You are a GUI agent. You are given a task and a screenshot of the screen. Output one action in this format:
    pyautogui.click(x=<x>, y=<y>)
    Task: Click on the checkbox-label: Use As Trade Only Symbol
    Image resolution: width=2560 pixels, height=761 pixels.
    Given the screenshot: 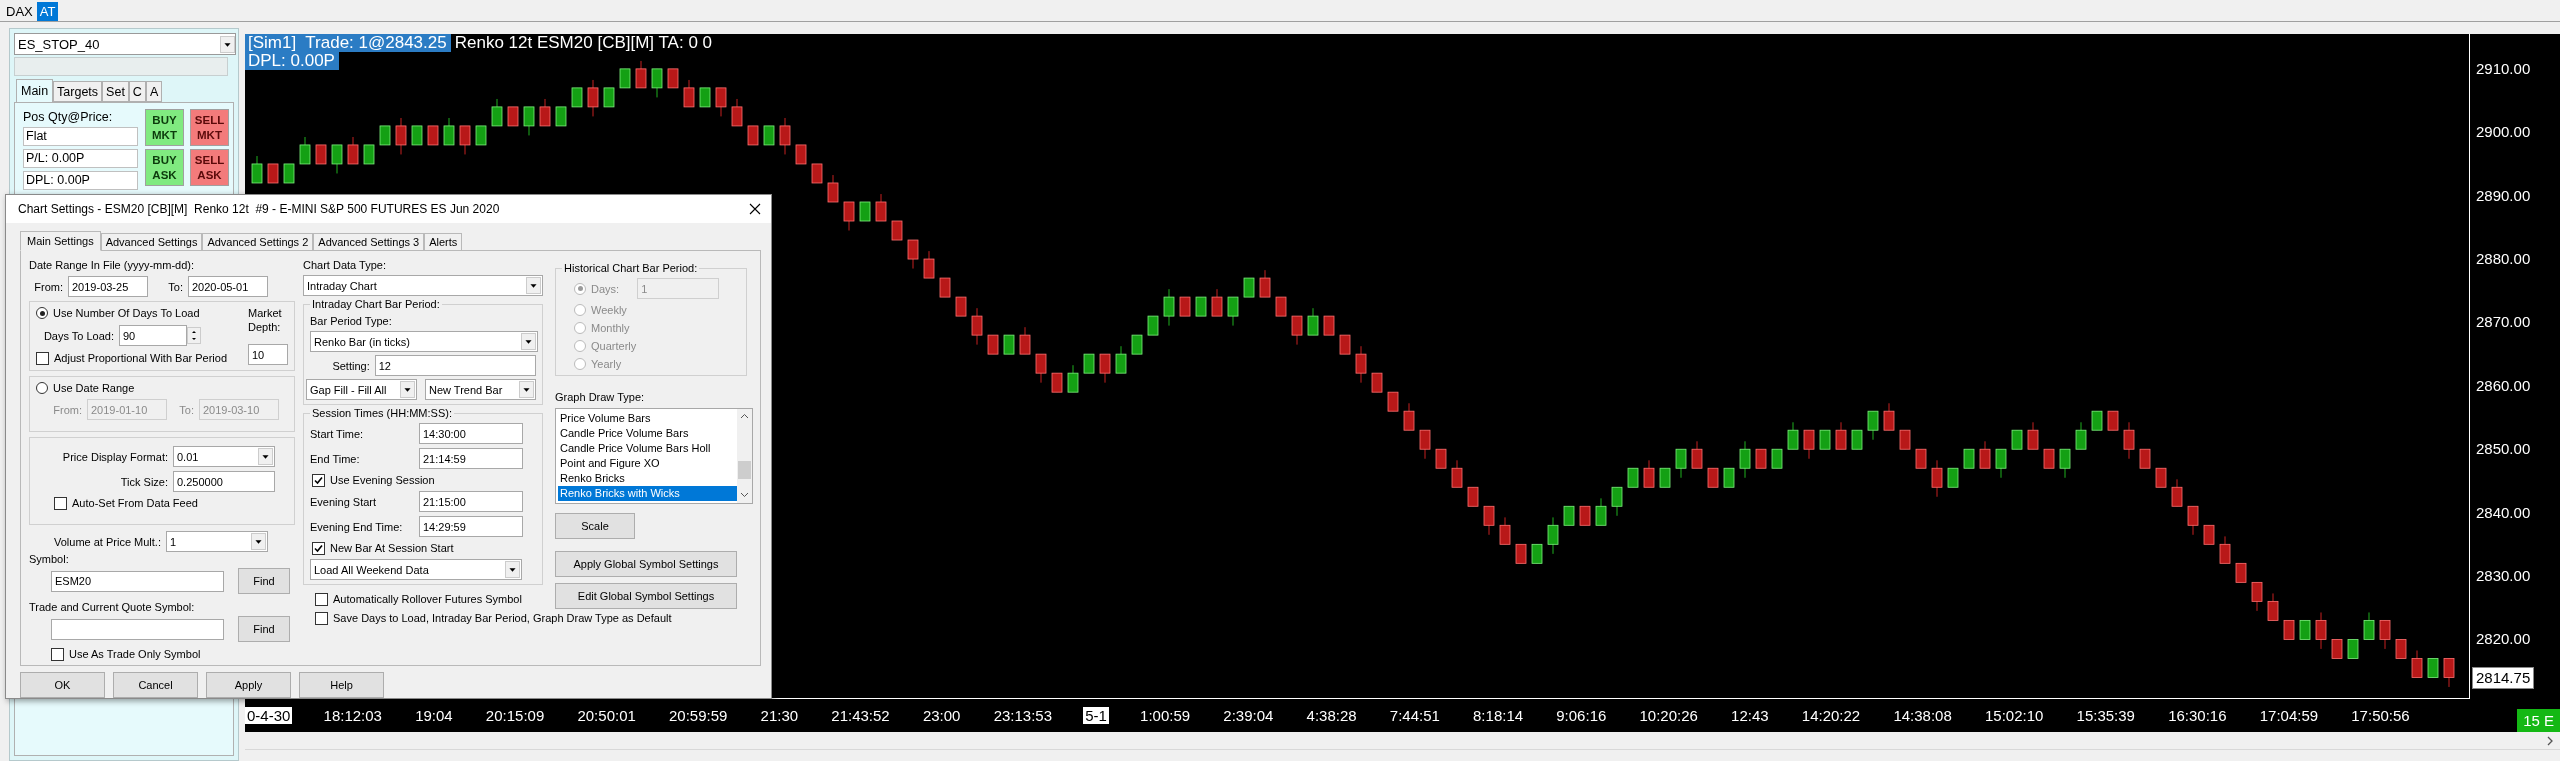 What is the action you would take?
    pyautogui.click(x=135, y=654)
    